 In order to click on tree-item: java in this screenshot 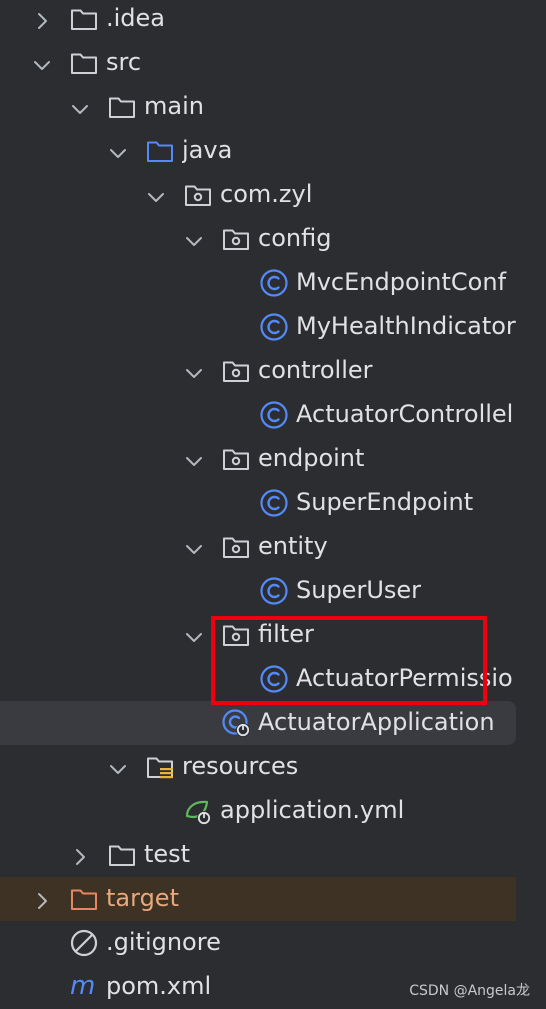, I will do `click(258, 151)`.